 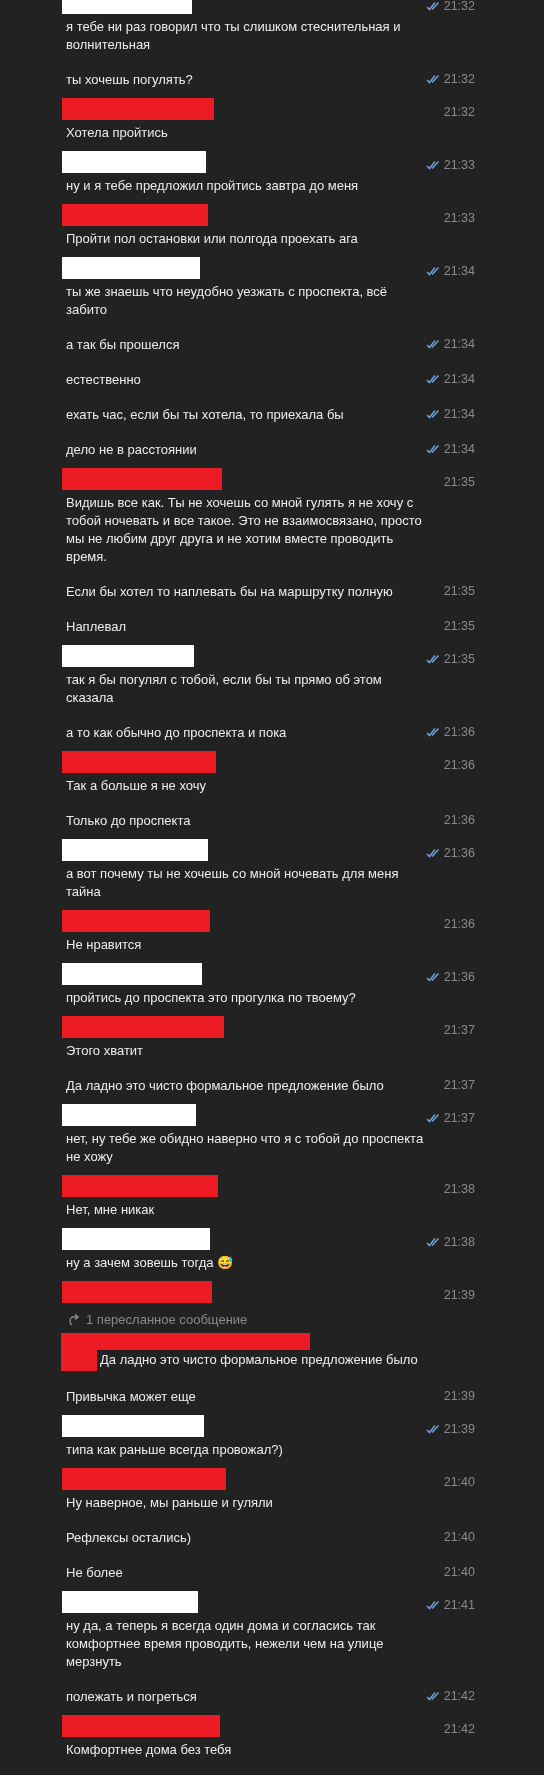 What do you see at coordinates (149, 1750) in the screenshot?
I see `message-text: Комфортнее дома без тебя` at bounding box center [149, 1750].